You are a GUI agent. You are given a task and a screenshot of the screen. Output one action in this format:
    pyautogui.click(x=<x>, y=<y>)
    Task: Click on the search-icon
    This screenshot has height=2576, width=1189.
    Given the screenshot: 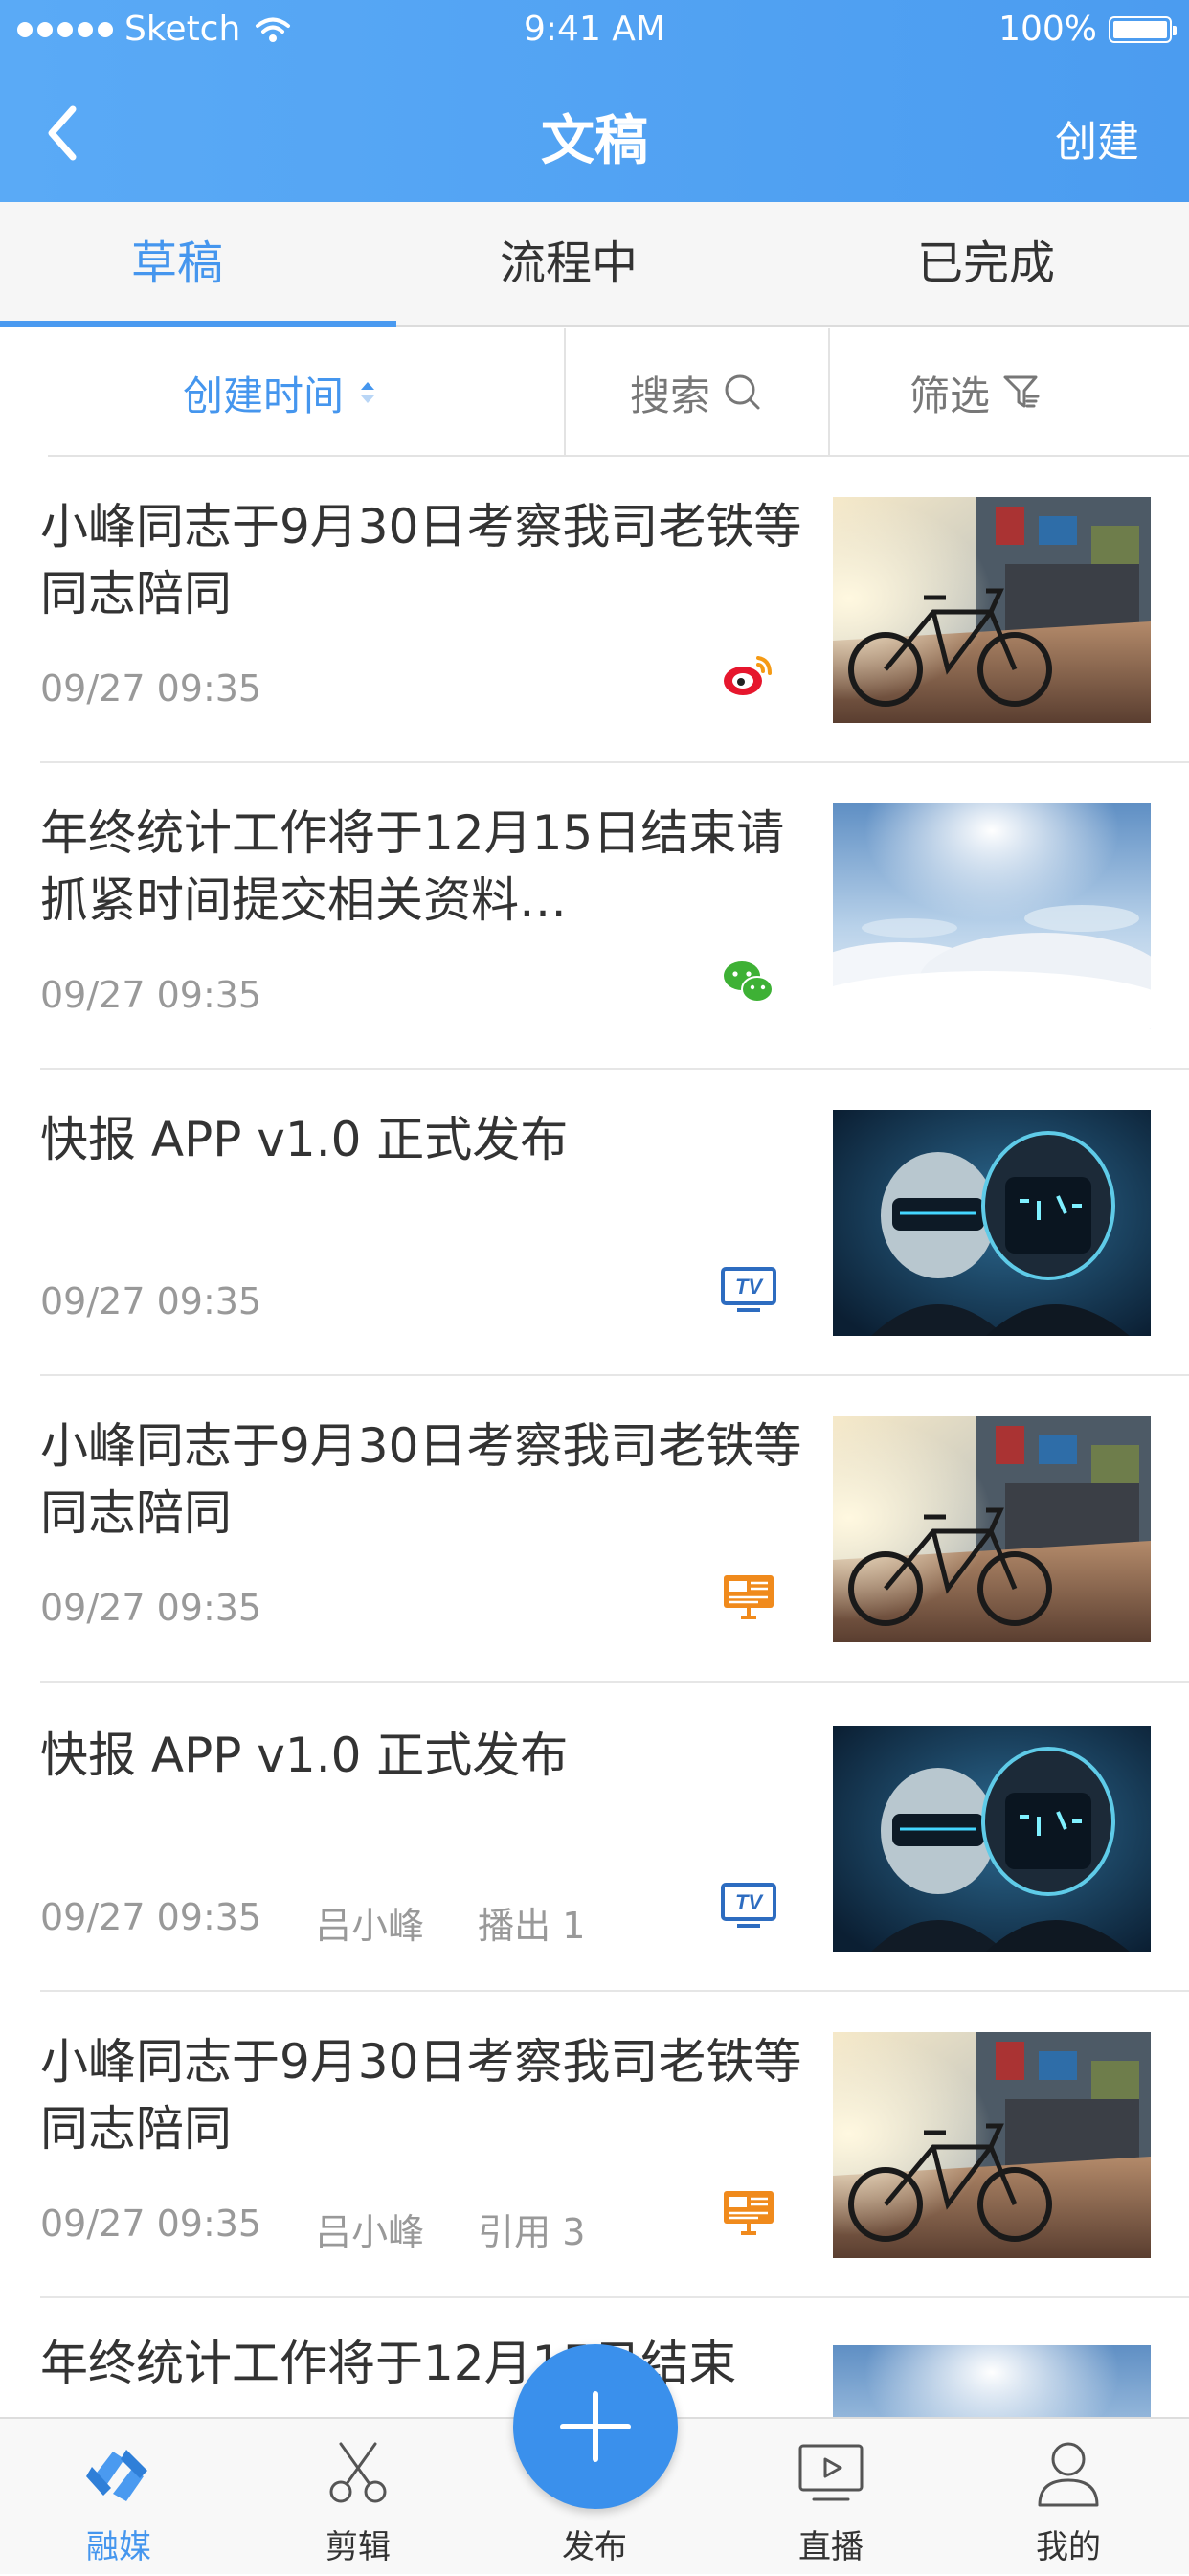 What is the action you would take?
    pyautogui.click(x=742, y=392)
    